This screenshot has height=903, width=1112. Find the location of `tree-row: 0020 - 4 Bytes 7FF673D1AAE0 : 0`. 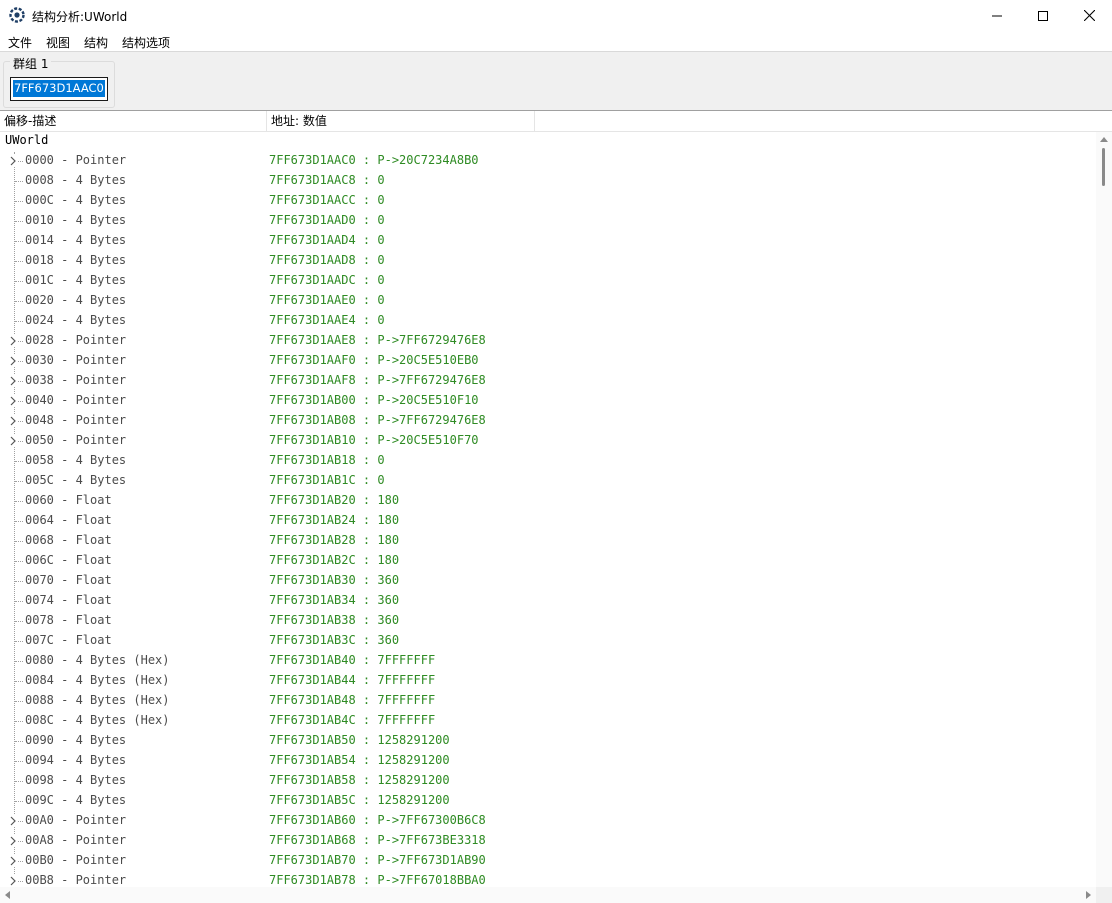

tree-row: 0020 - 4 Bytes 7FF673D1AAE0 : 0 is located at coordinates (548, 302).